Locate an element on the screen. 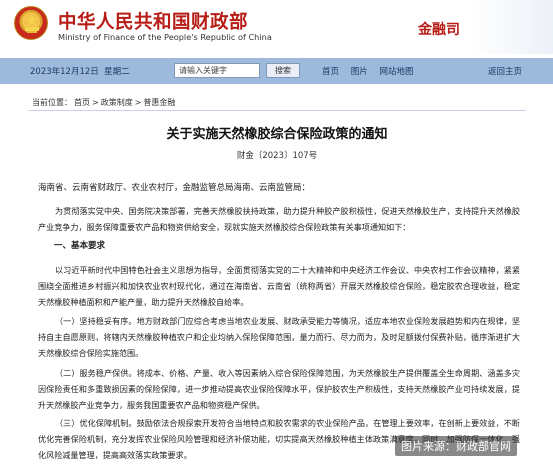 This screenshot has width=553, height=467. nav-links: 首页 图片 网站地图 is located at coordinates (372, 71).